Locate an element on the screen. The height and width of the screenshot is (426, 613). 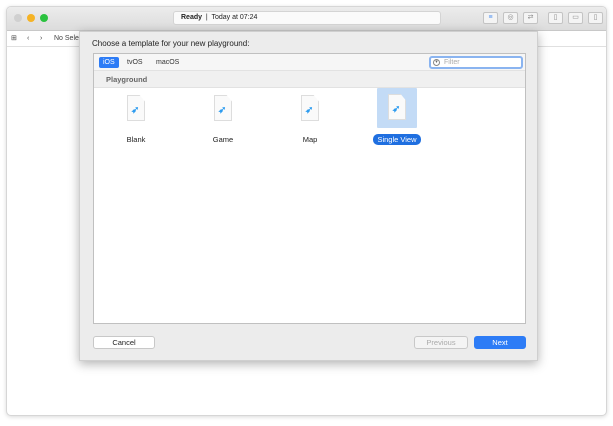
no-selection-label: No Sele is located at coordinates (66, 38).